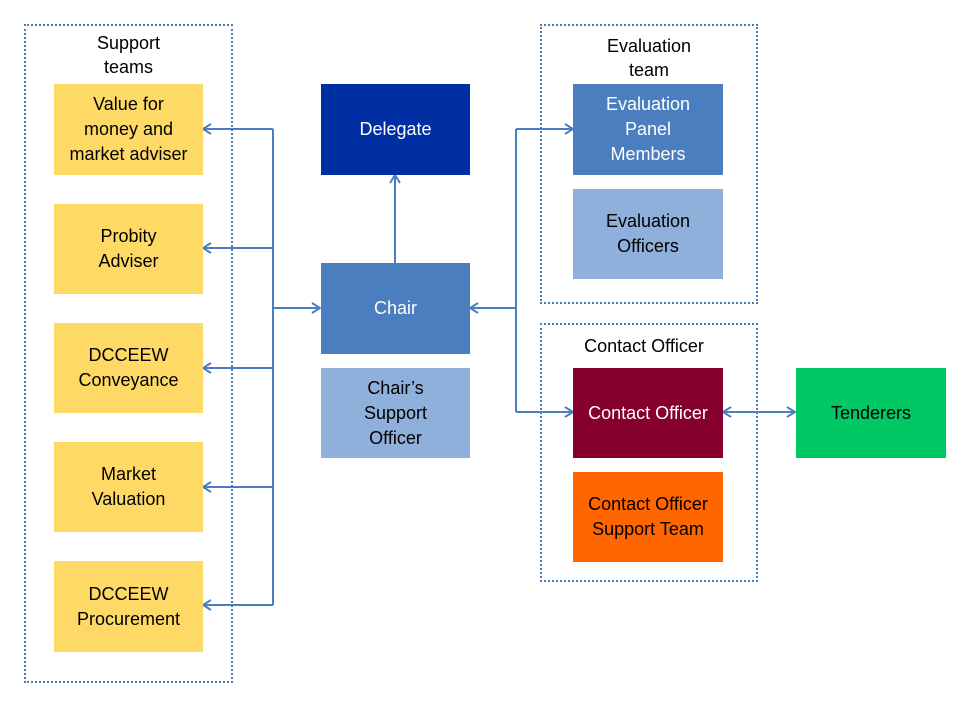  Describe the element at coordinates (128, 499) in the screenshot. I see `node-label: Valuation` at that location.